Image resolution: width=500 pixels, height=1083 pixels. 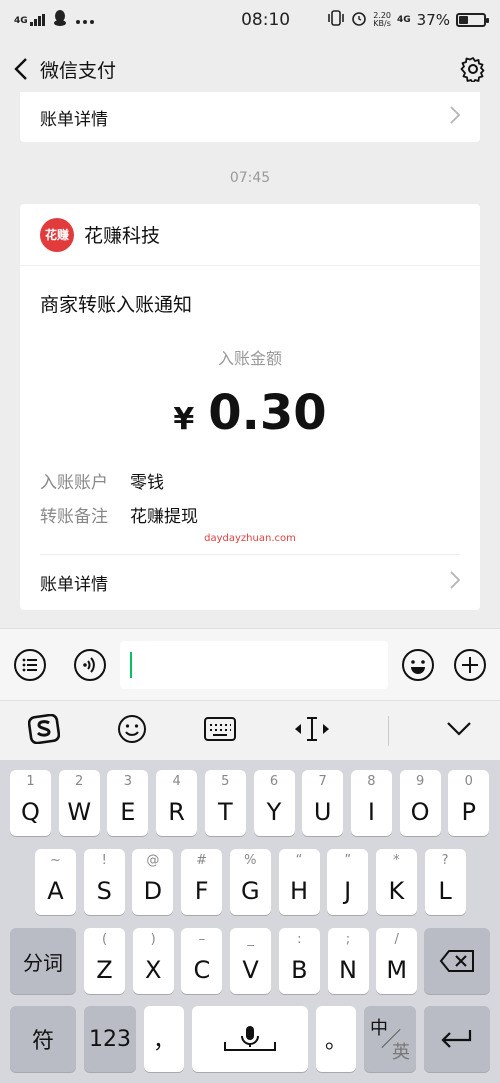 I want to click on key-z: (Z, so click(x=104, y=961).